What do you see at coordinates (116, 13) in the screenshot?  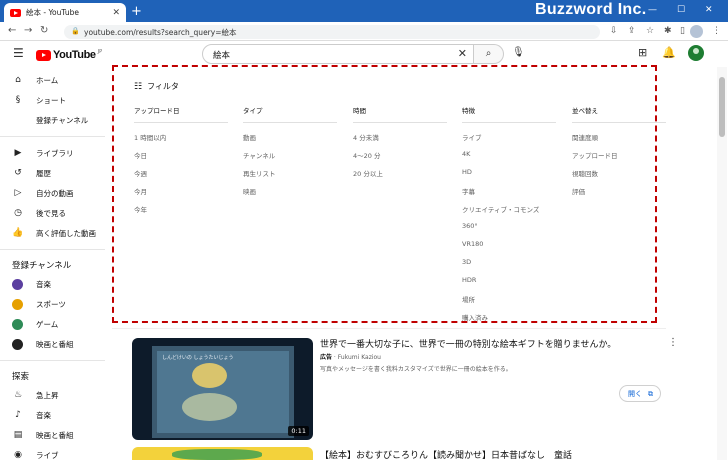 I see `tab-close-icon: ✕` at bounding box center [116, 13].